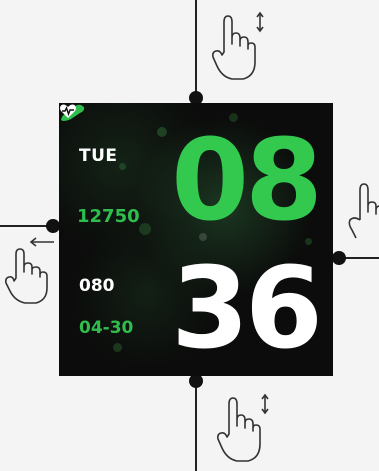 The height and width of the screenshot is (471, 379). I want to click on heart-rate: 080, so click(97, 286).